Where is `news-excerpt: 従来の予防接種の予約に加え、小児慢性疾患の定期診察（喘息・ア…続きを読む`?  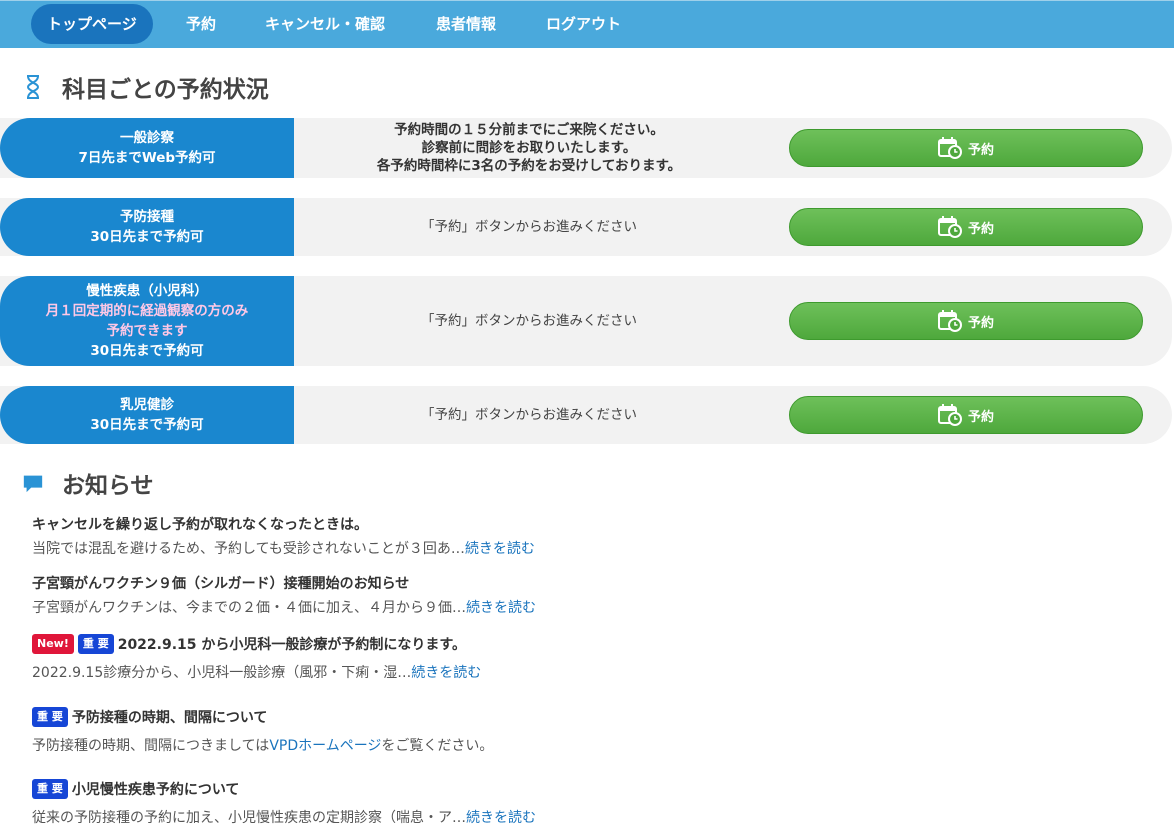 news-excerpt: 従来の予防接種の予約に加え、小児慢性疾患の定期診察（喘息・ア…続きを読む is located at coordinates (592, 817).